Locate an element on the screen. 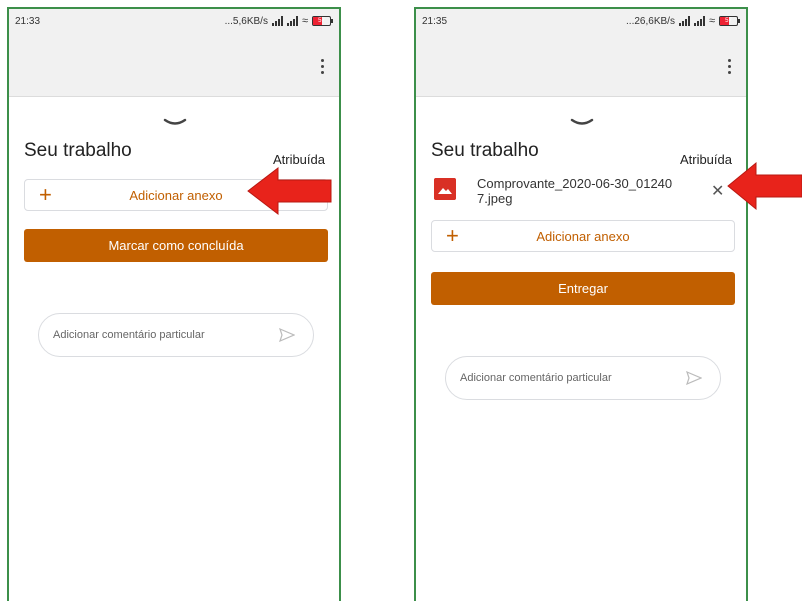 Image resolution: width=803 pixels, height=601 pixels. attached-file-item: Comprovante_2020-06-30_012407.jpeg ✕ is located at coordinates (584, 193).